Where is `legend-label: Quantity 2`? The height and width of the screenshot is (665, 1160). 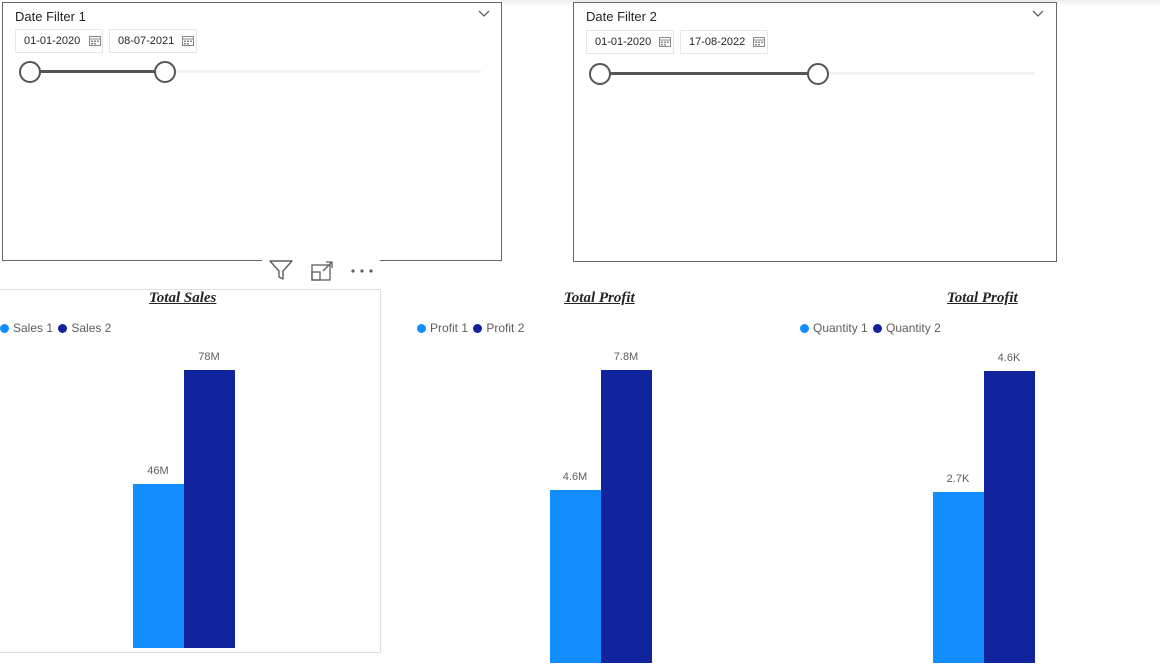
legend-label: Quantity 2 is located at coordinates (913, 328).